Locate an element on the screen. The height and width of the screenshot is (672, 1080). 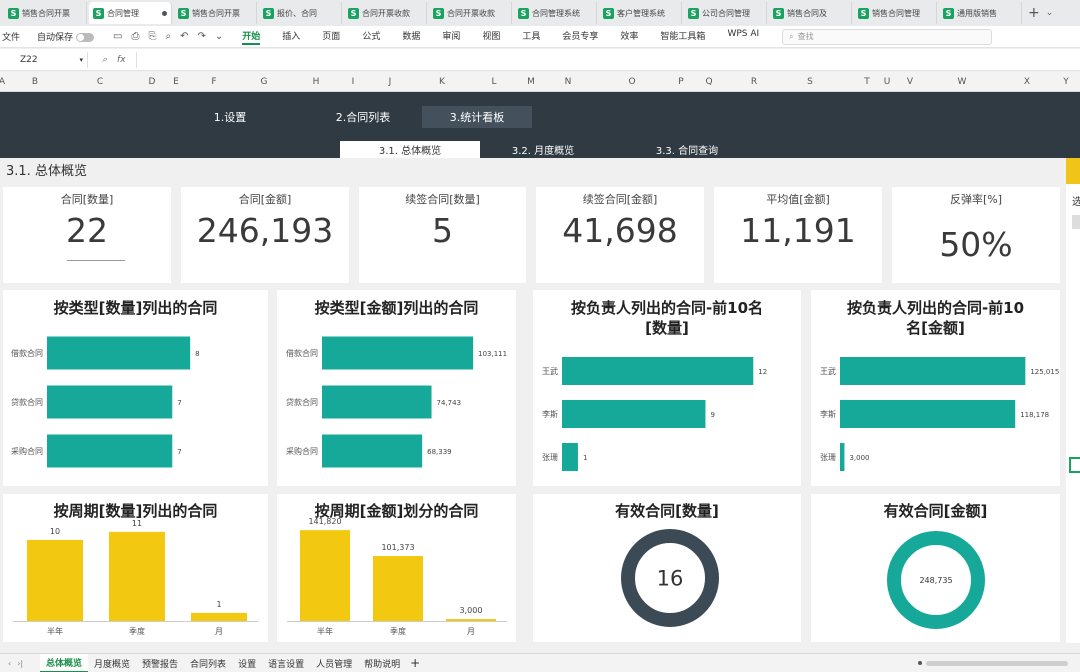
redo-icon: ↷ is located at coordinates (201, 36).